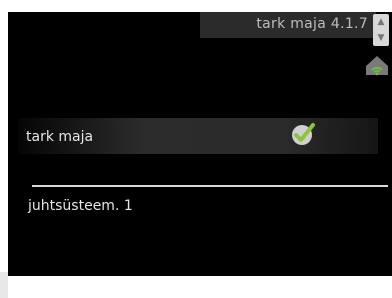 The height and width of the screenshot is (298, 392). I want to click on menu-item-control-system: juhtsüsteem. 1, so click(80, 206).